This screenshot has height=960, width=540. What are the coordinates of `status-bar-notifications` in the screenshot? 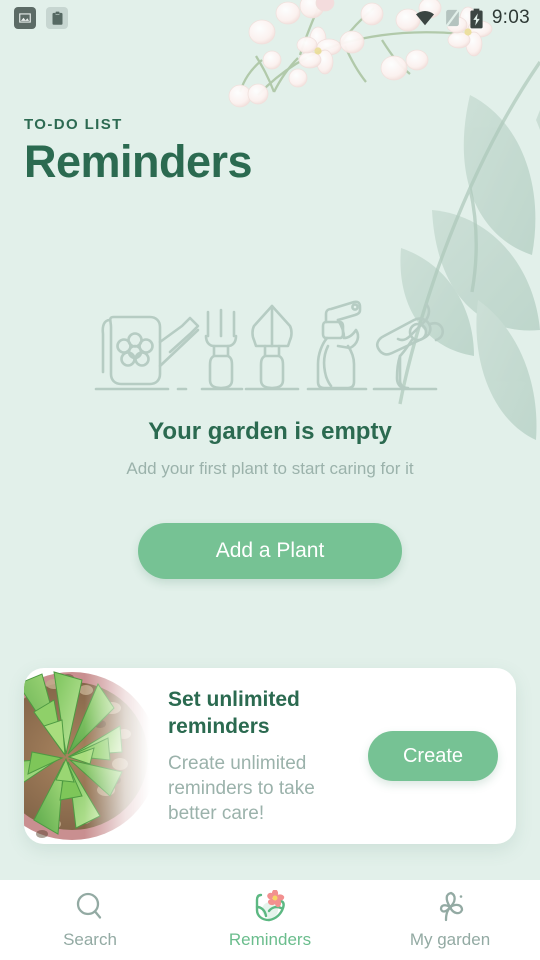 It's located at (41, 18).